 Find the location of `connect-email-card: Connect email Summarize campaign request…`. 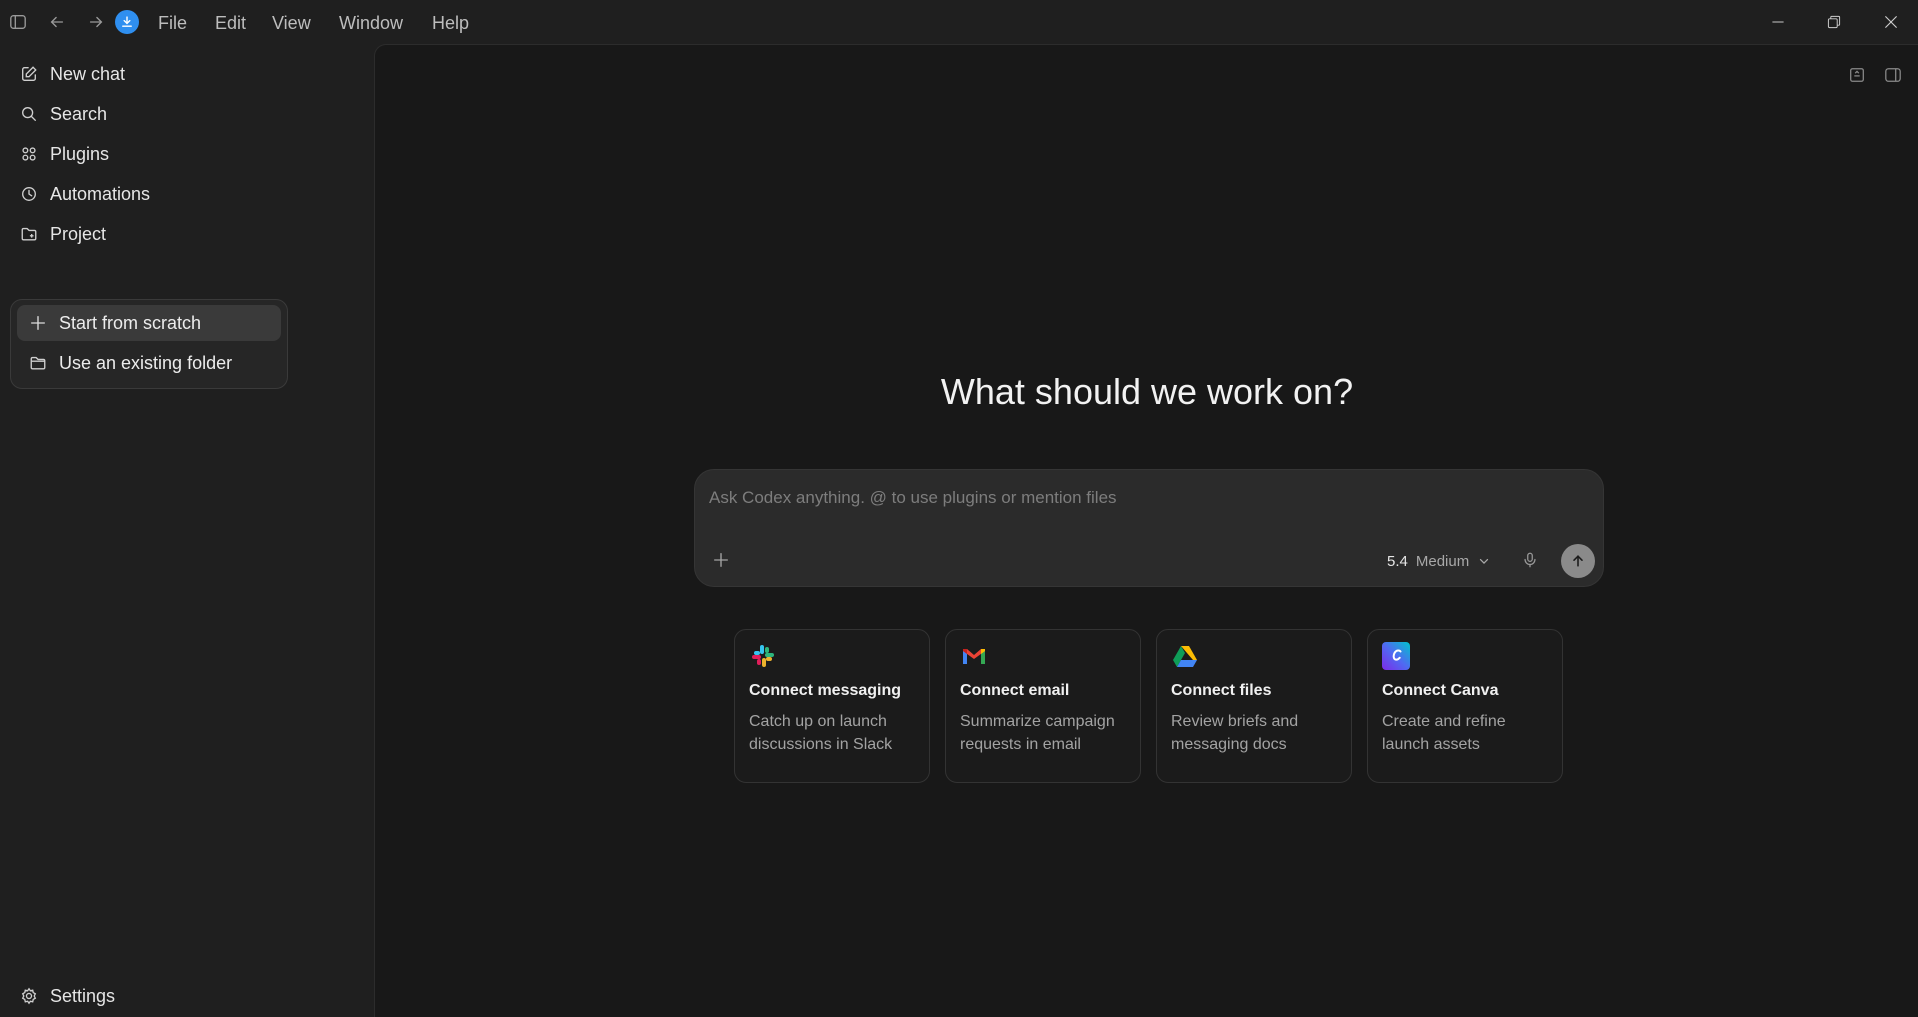

connect-email-card: Connect email Summarize campaign request… is located at coordinates (1043, 706).